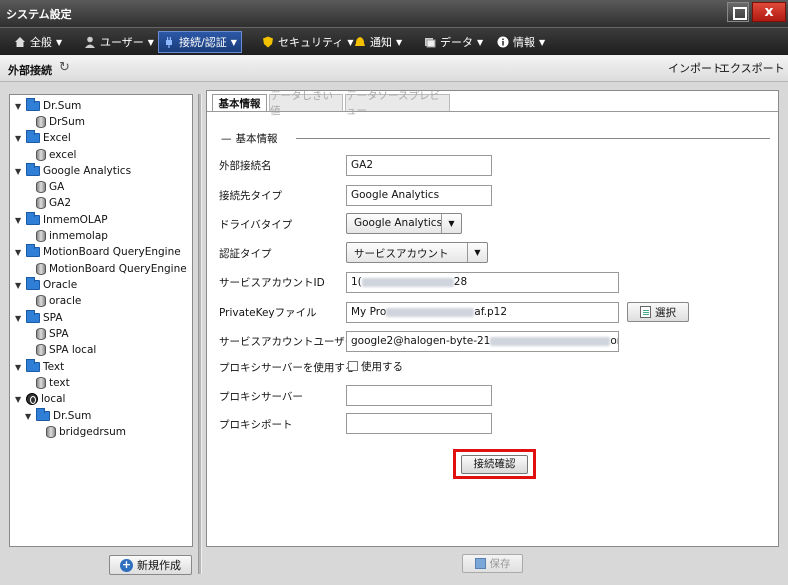  Describe the element at coordinates (73, 171) in the screenshot. I see `tree-item-folder: ▼ Google Analytics` at that location.